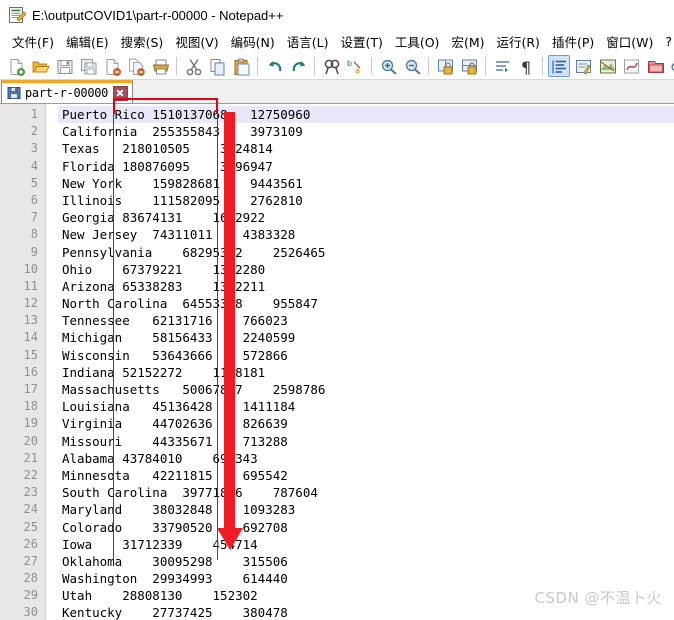 The height and width of the screenshot is (620, 674). Describe the element at coordinates (179, 510) in the screenshot. I see `code-line: Maryland 38032848 1093283` at that location.